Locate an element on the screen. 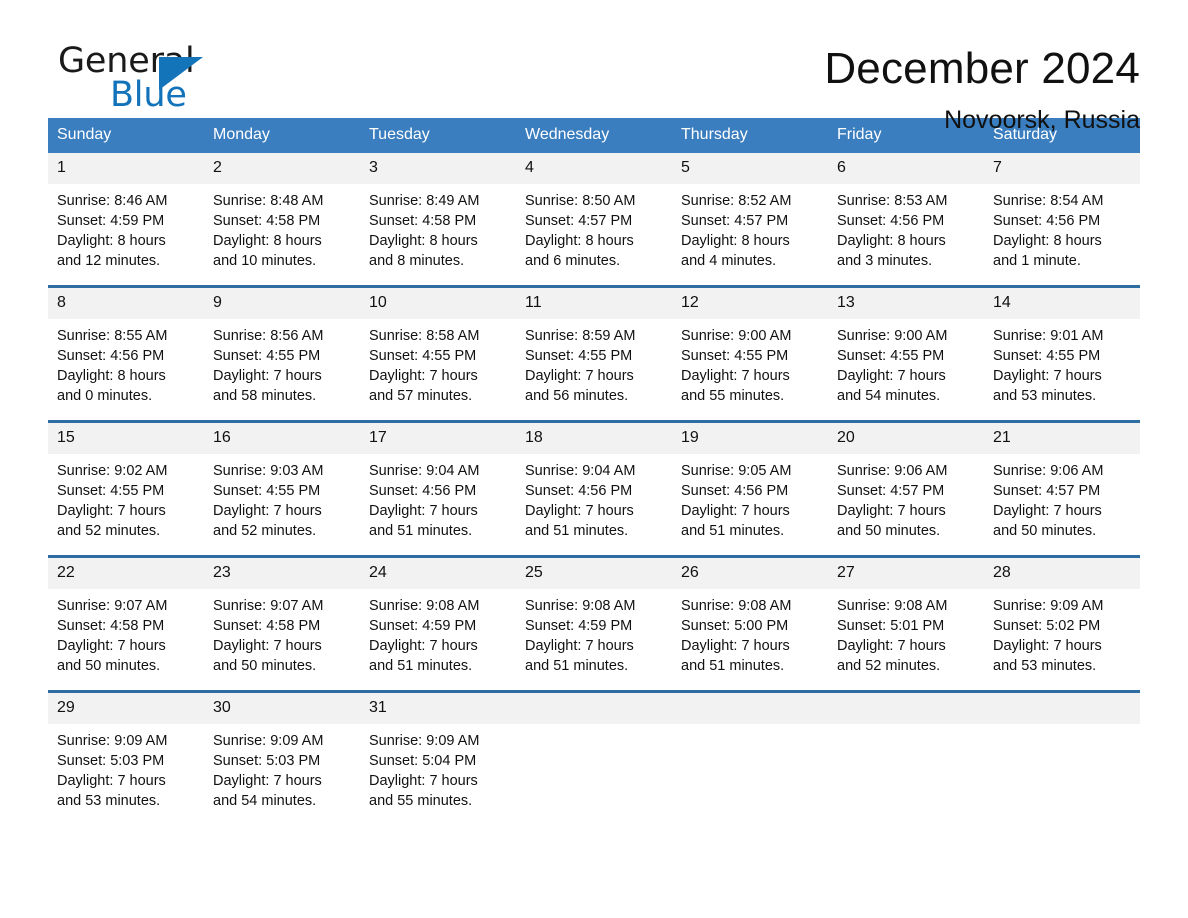 This screenshot has width=1188, height=918. day-number: 12 is located at coordinates (750, 303).